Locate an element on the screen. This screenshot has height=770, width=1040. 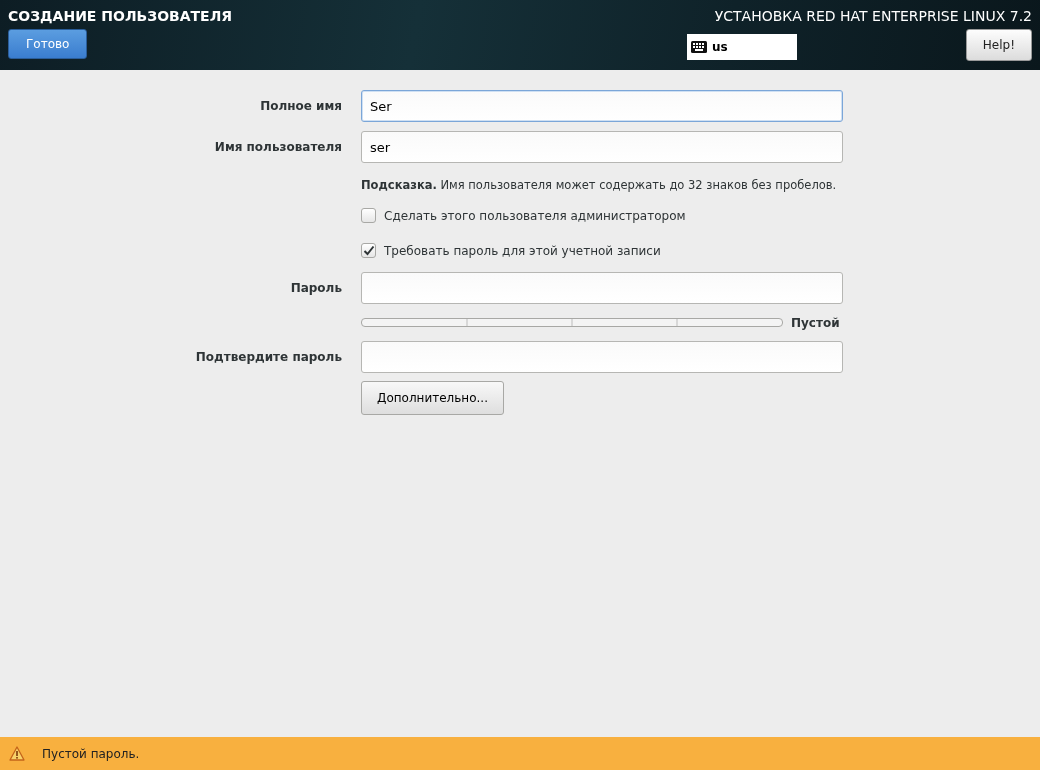
field-label: Подтвердите пароль is located at coordinates (268, 357).